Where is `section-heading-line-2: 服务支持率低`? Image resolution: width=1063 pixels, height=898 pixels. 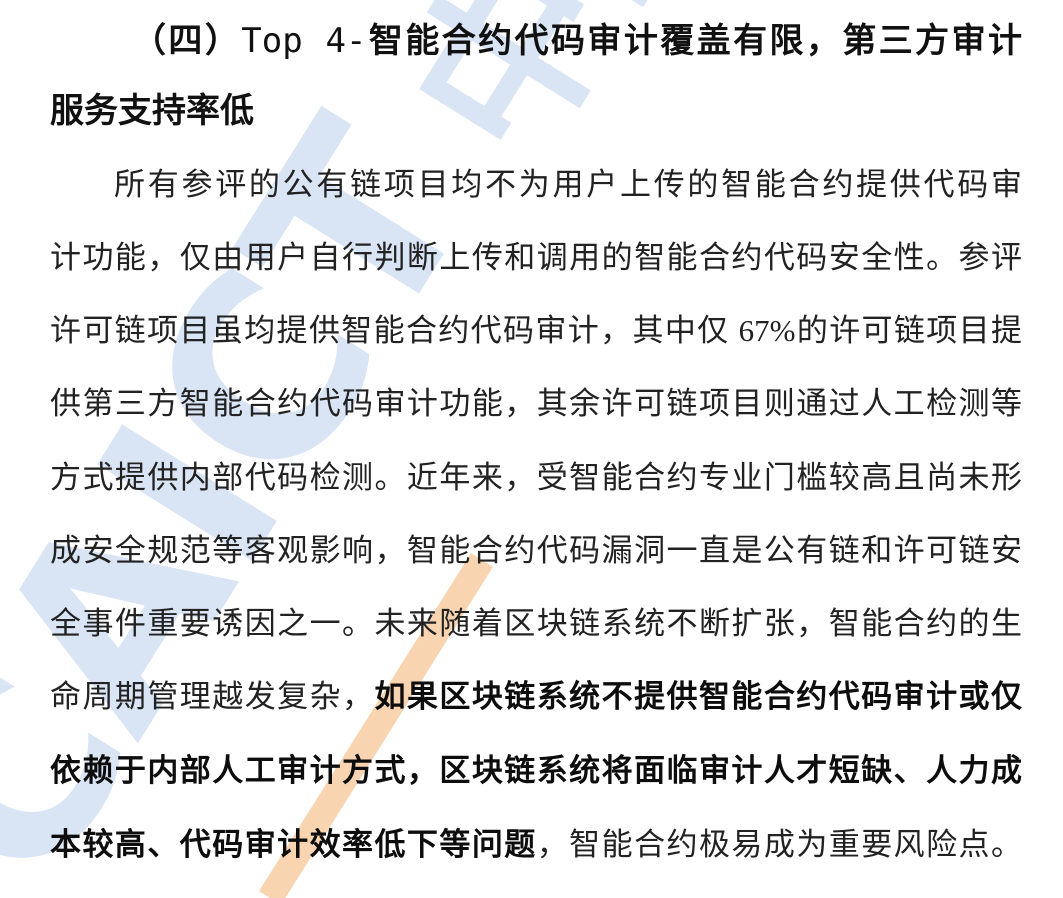
section-heading-line-2: 服务支持率低 is located at coordinates (152, 111).